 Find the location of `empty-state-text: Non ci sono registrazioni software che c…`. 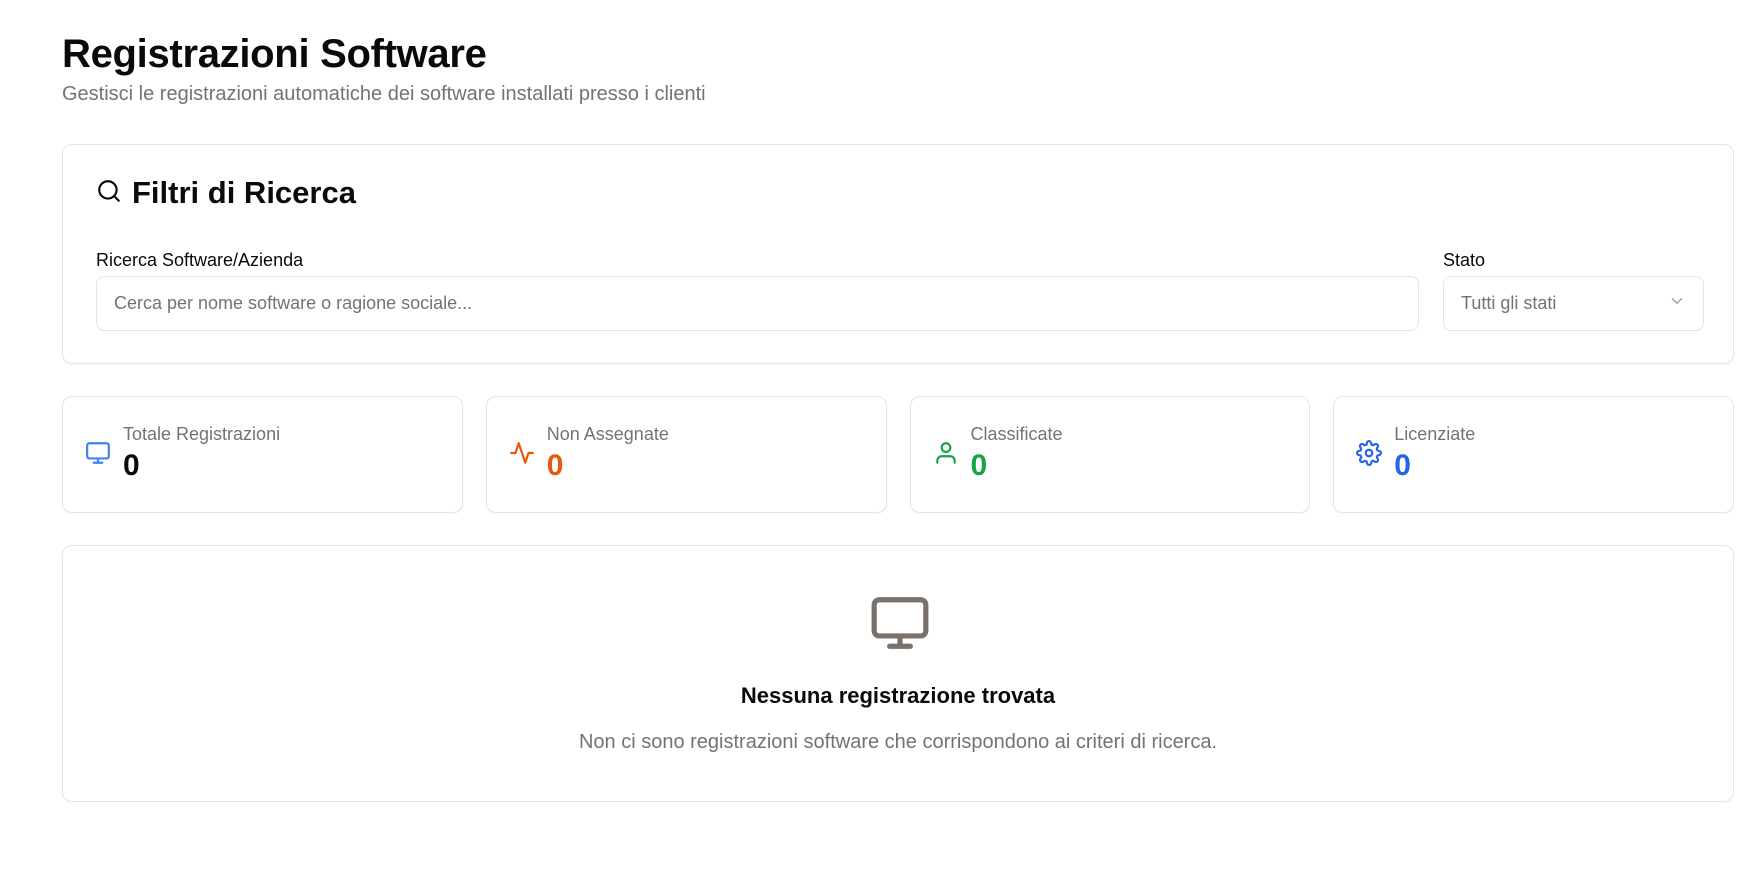

empty-state-text: Non ci sono registrazioni software che c… is located at coordinates (898, 742).